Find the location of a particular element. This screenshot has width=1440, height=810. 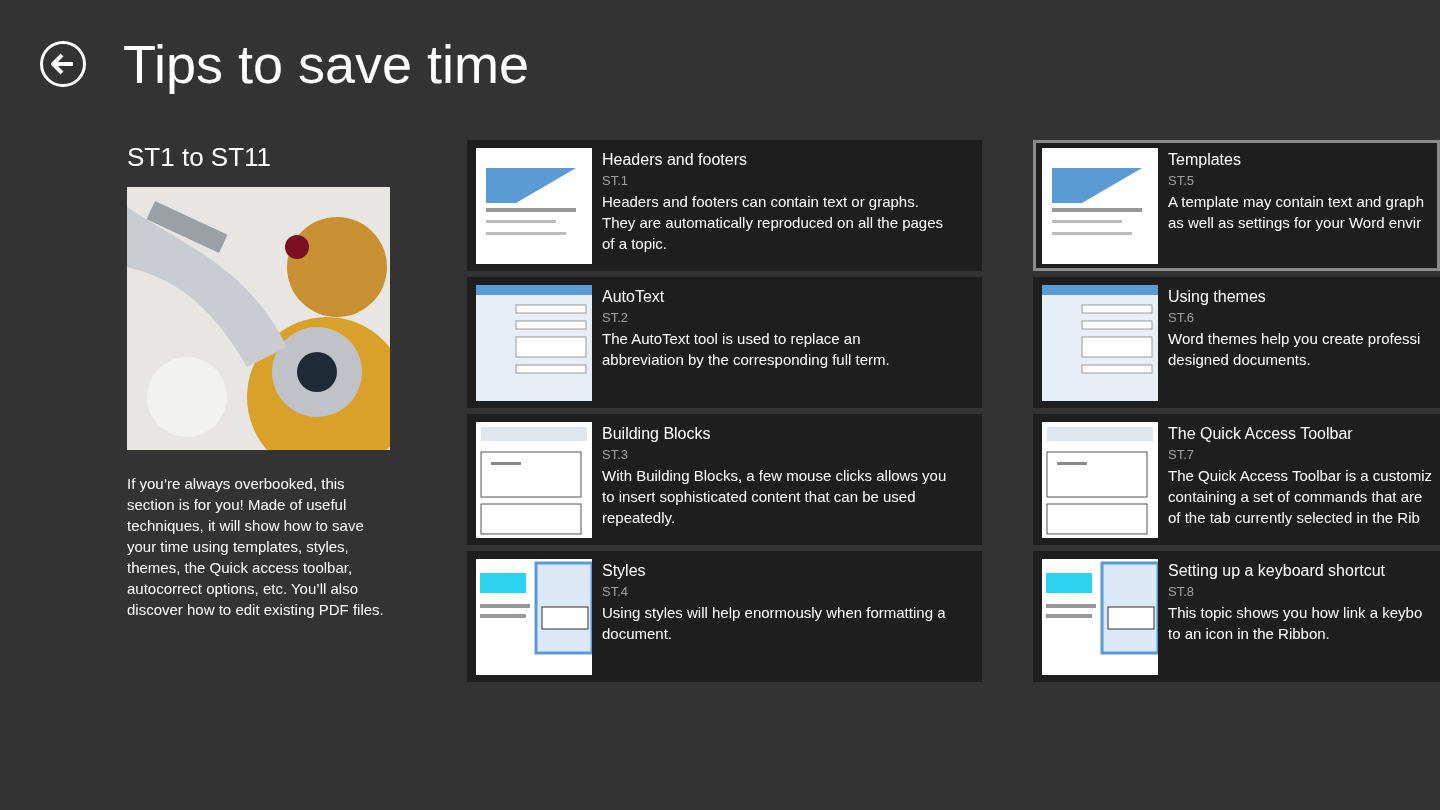

topic-description: With Building Blocks, a few mouse clicks allows you to insert sophisticated content that can be used repeatedly. is located at coordinates (774, 497).